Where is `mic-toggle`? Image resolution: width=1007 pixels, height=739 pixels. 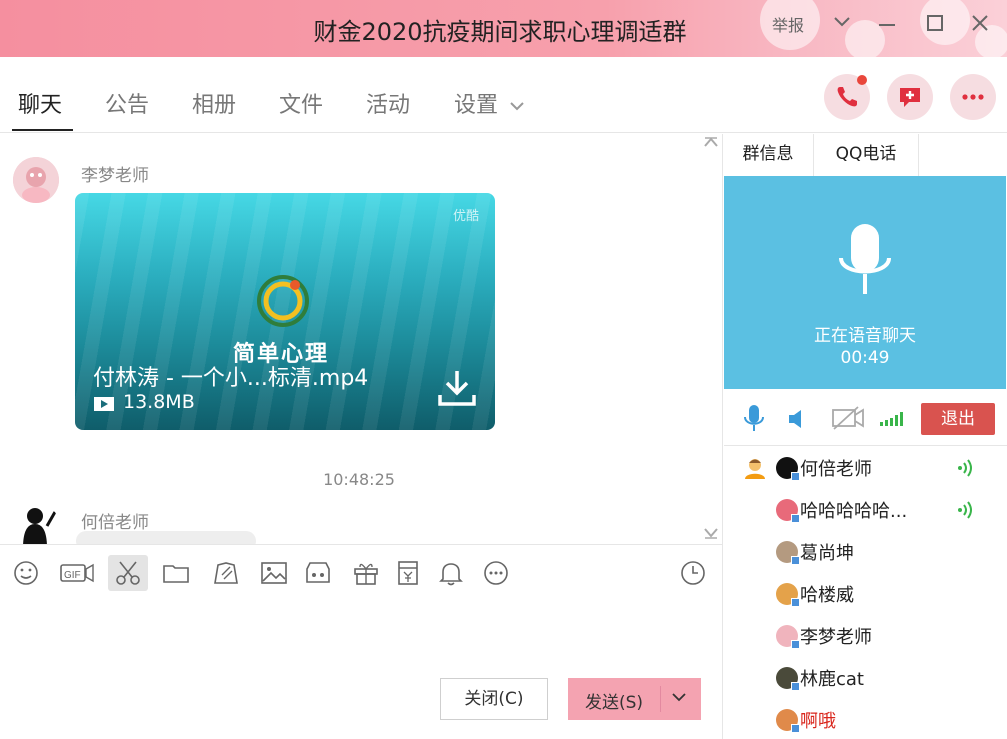 mic-toggle is located at coordinates (754, 420).